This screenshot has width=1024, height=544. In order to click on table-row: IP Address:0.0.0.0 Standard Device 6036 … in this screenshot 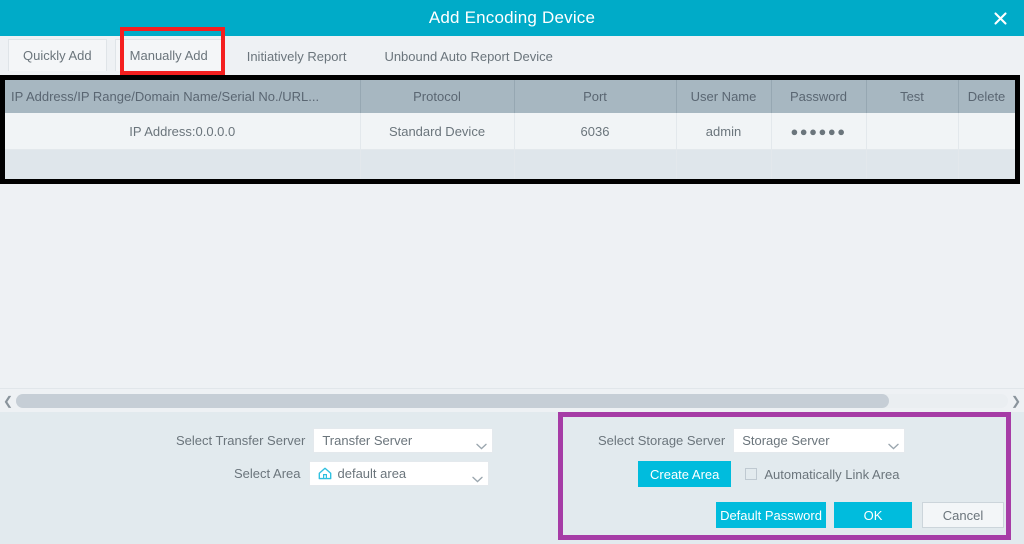, I will do `click(510, 131)`.